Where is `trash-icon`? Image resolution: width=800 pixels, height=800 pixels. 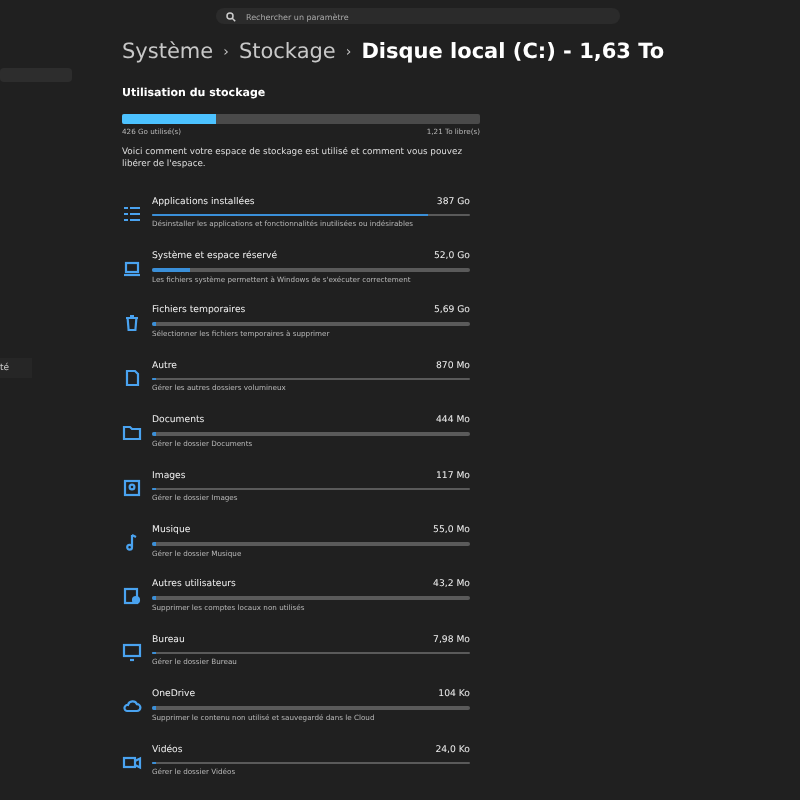
trash-icon is located at coordinates (132, 322).